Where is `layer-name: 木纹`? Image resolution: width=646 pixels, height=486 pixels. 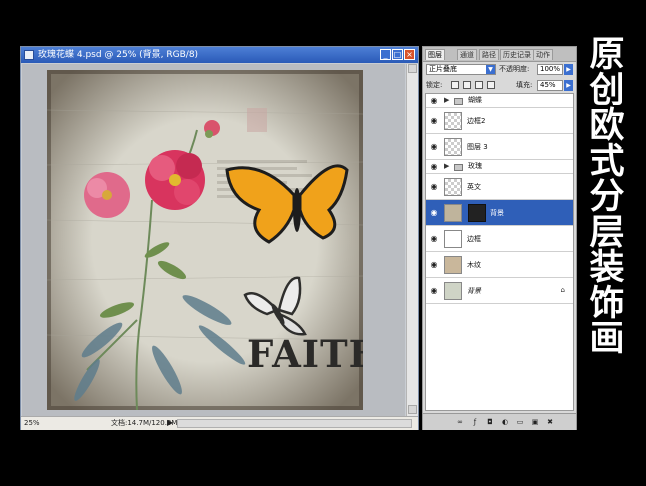 layer-name: 木纹 is located at coordinates (474, 265).